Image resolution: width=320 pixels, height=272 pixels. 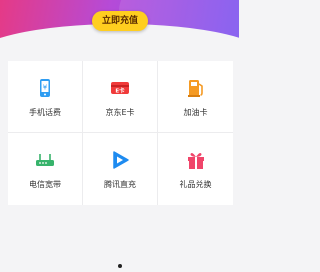 I want to click on service-jd-ecard: E卡 京东E卡, so click(x=120, y=97).